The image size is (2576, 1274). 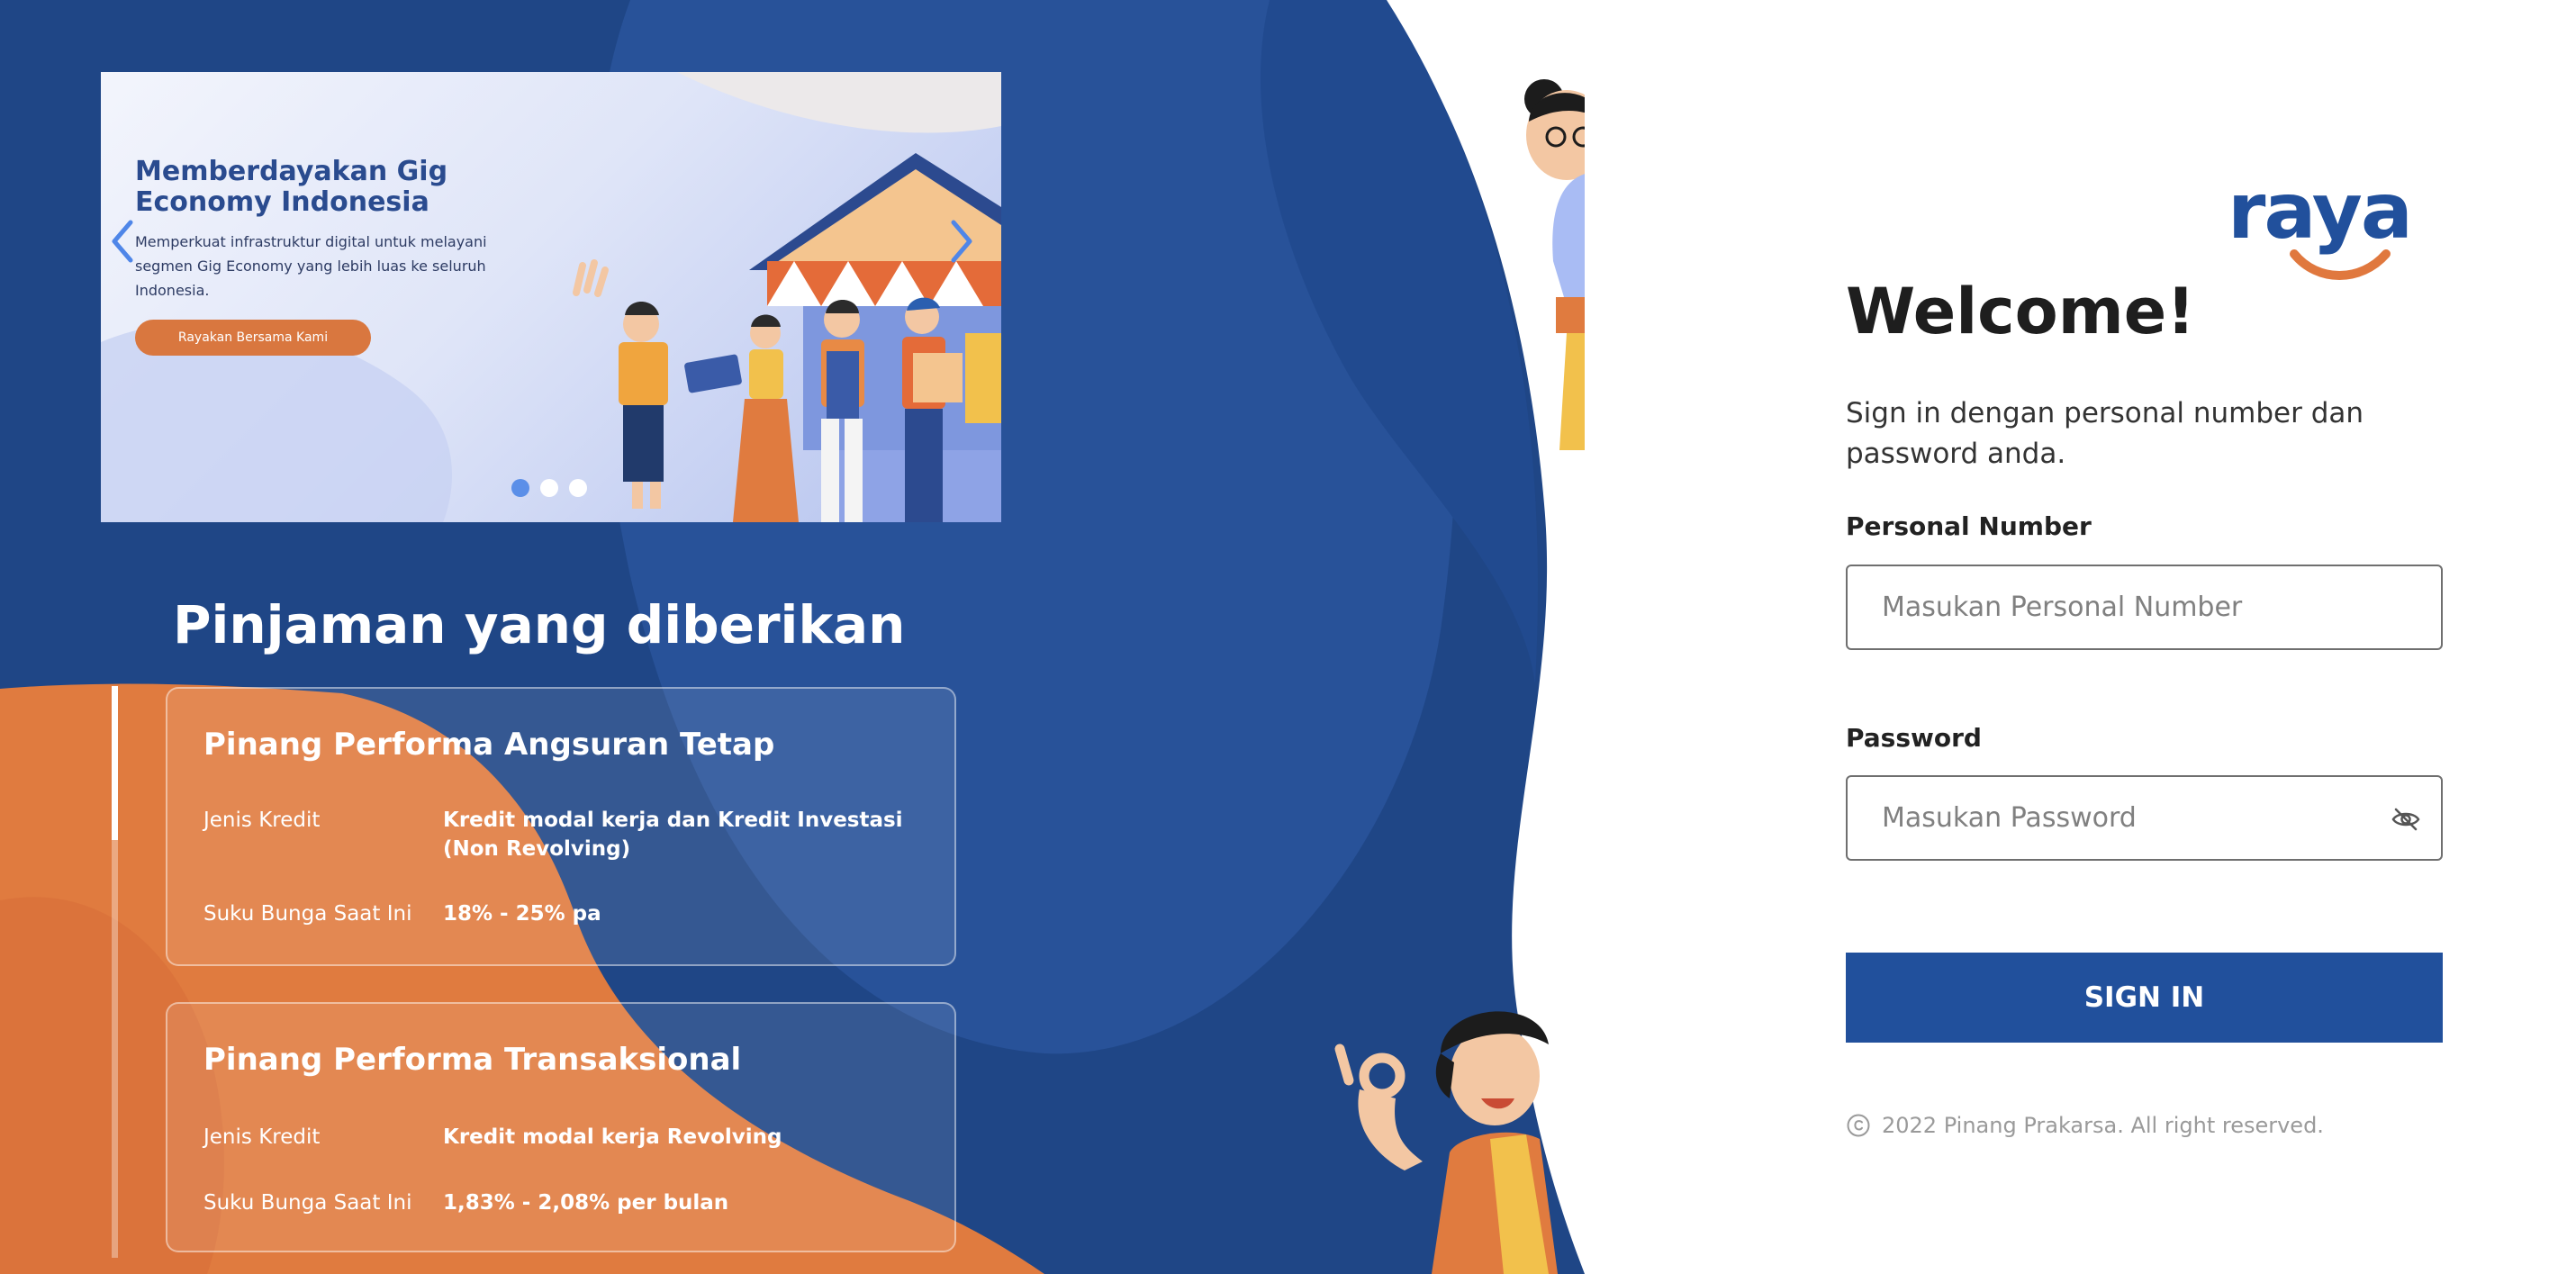 What do you see at coordinates (489, 745) in the screenshot?
I see `loan-card-title: Pinang Performa Angsuran Tetap` at bounding box center [489, 745].